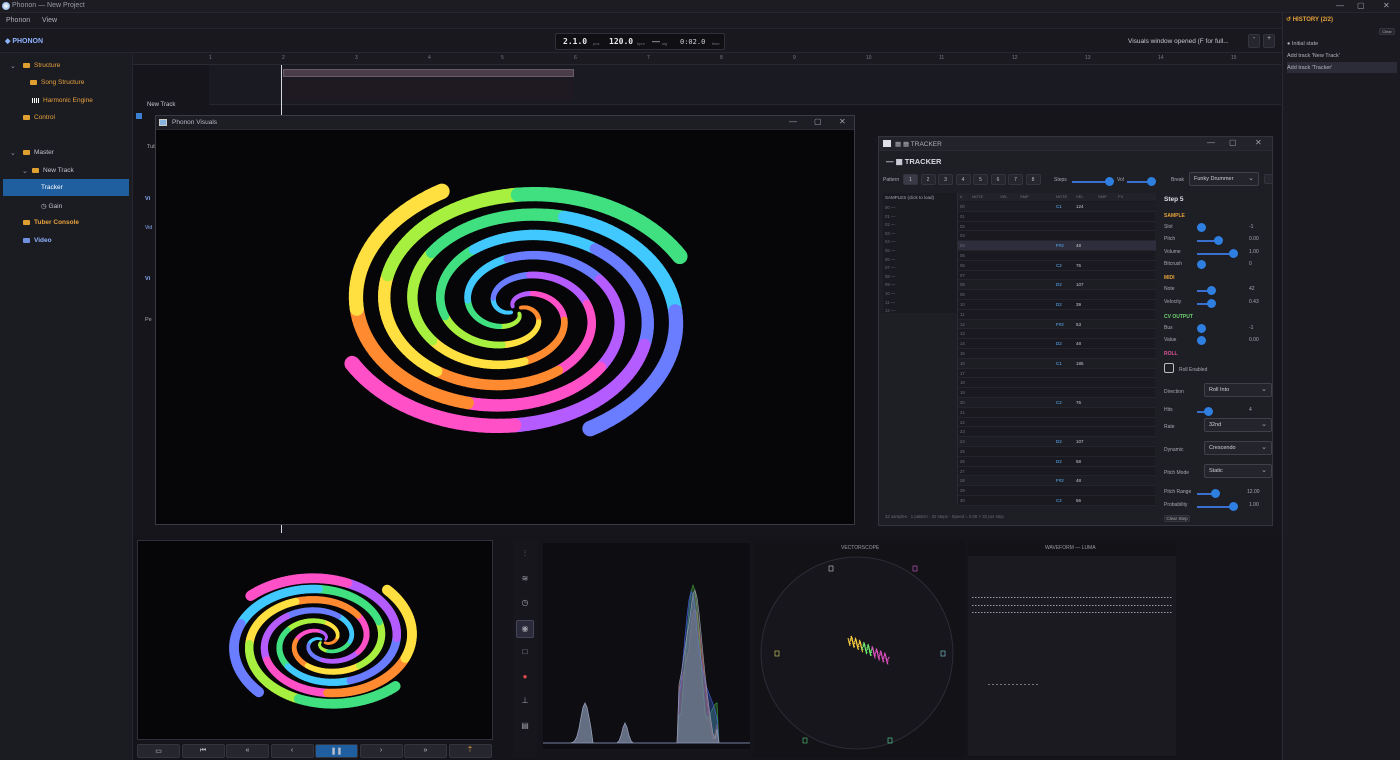  Describe the element at coordinates (41, 65) in the screenshot. I see `tree-item-structure: Structure` at that location.